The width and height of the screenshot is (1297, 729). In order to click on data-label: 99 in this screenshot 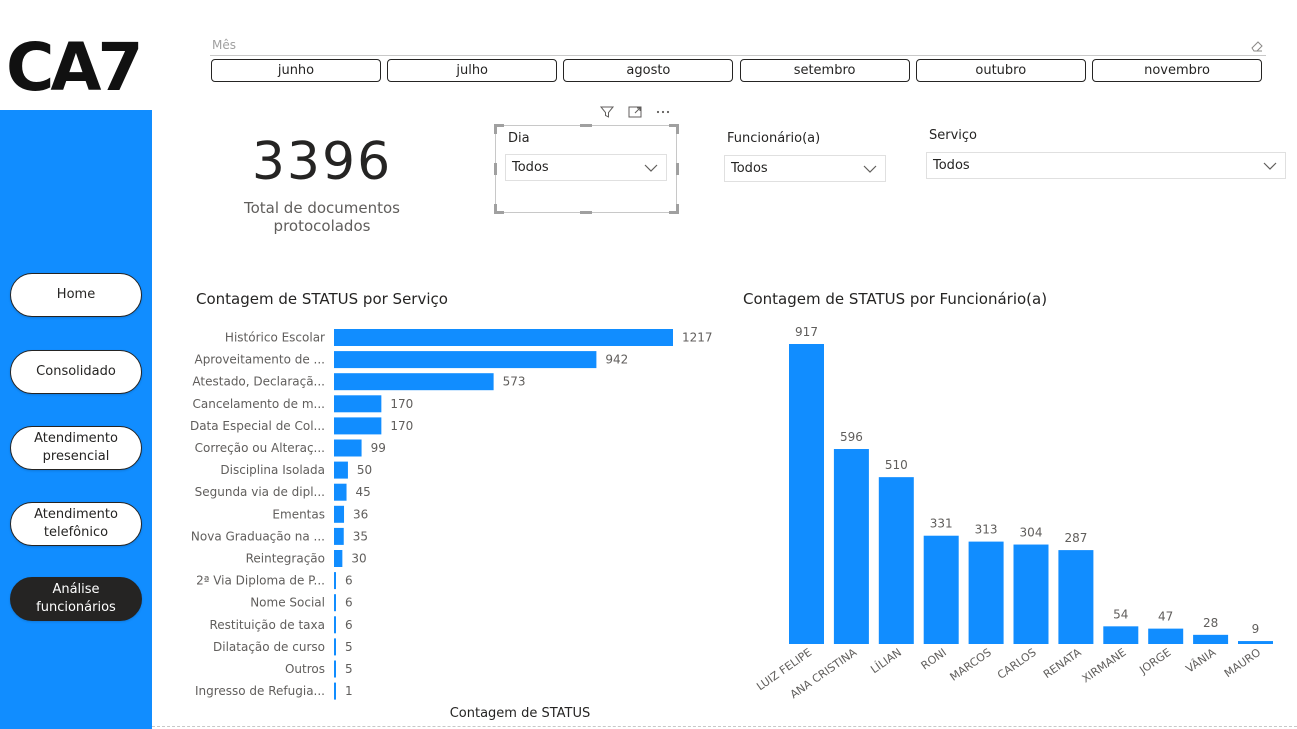, I will do `click(378, 448)`.